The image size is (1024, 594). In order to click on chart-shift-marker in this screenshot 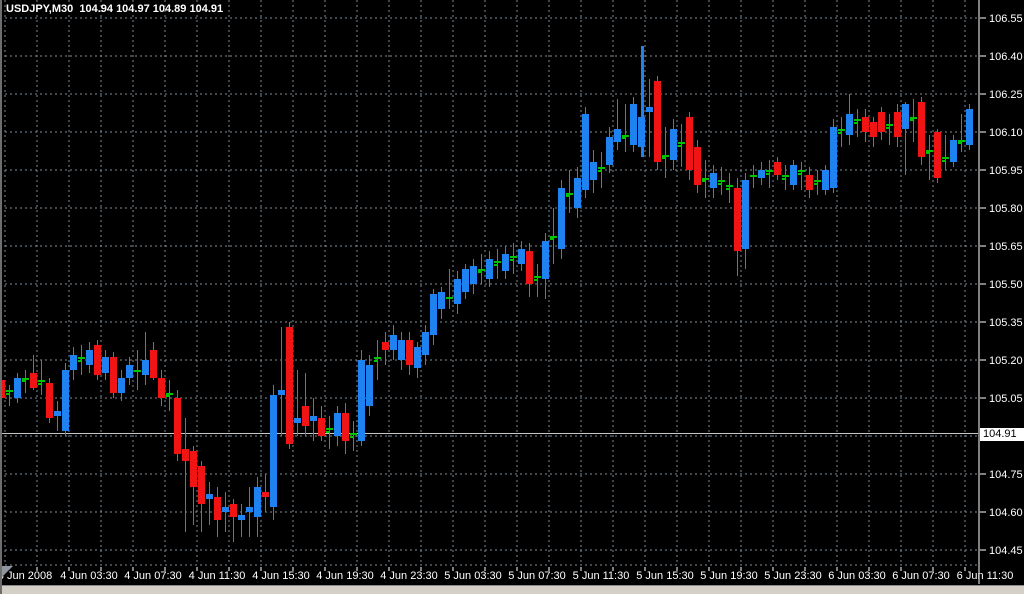, I will do `click(7, 571)`.